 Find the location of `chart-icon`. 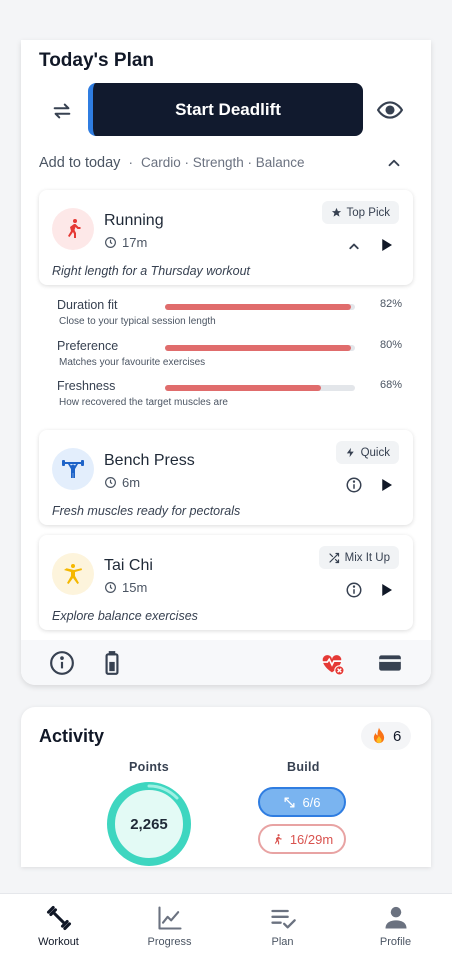

chart-icon is located at coordinates (169, 918).